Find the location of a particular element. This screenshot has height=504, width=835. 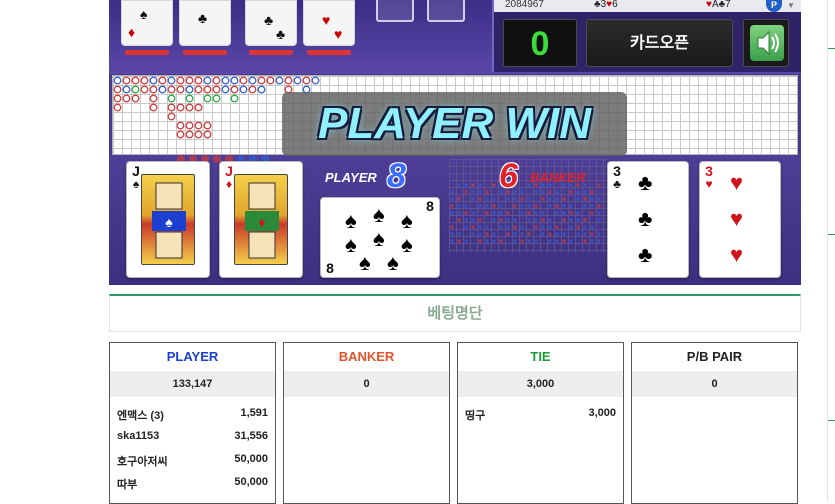

banker-score: 6 is located at coordinates (508, 176).